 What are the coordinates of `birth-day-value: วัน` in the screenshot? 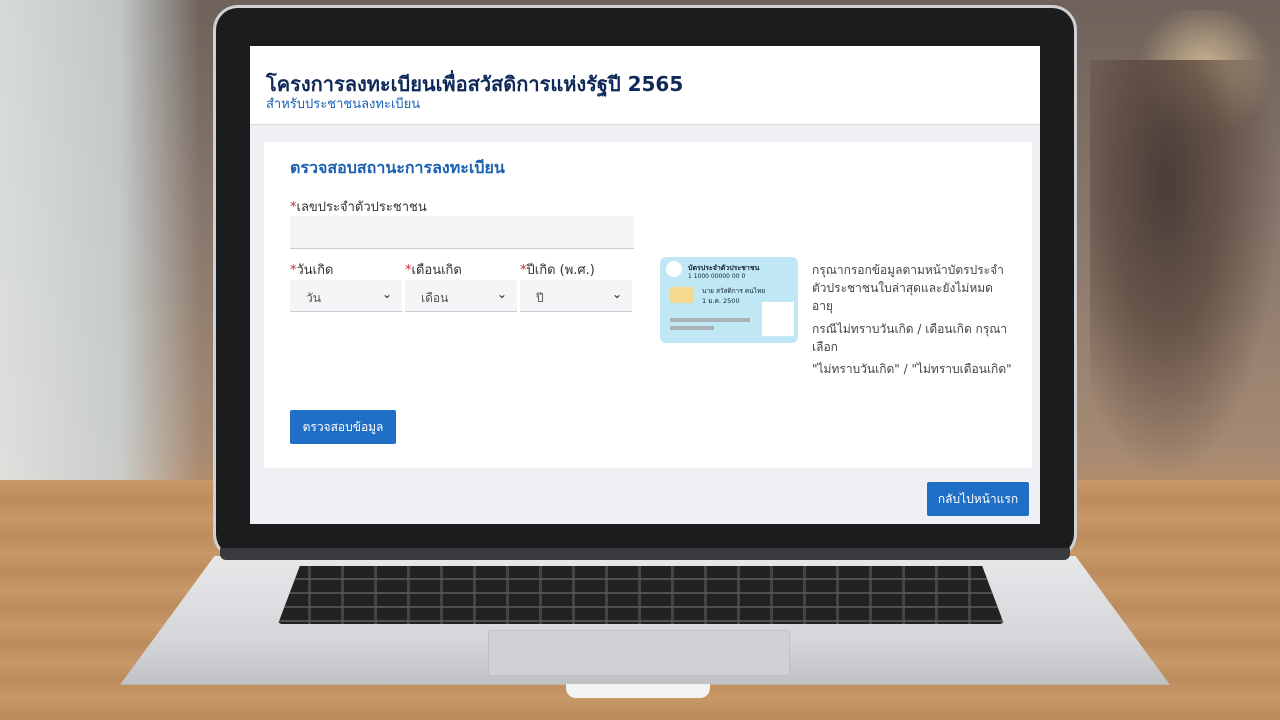 It's located at (313, 298).